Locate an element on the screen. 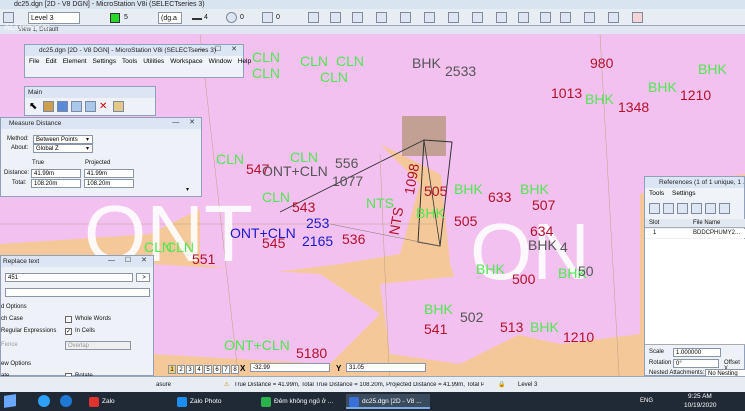 This screenshot has width=745, height=411. scale-icon is located at coordinates (90, 106).